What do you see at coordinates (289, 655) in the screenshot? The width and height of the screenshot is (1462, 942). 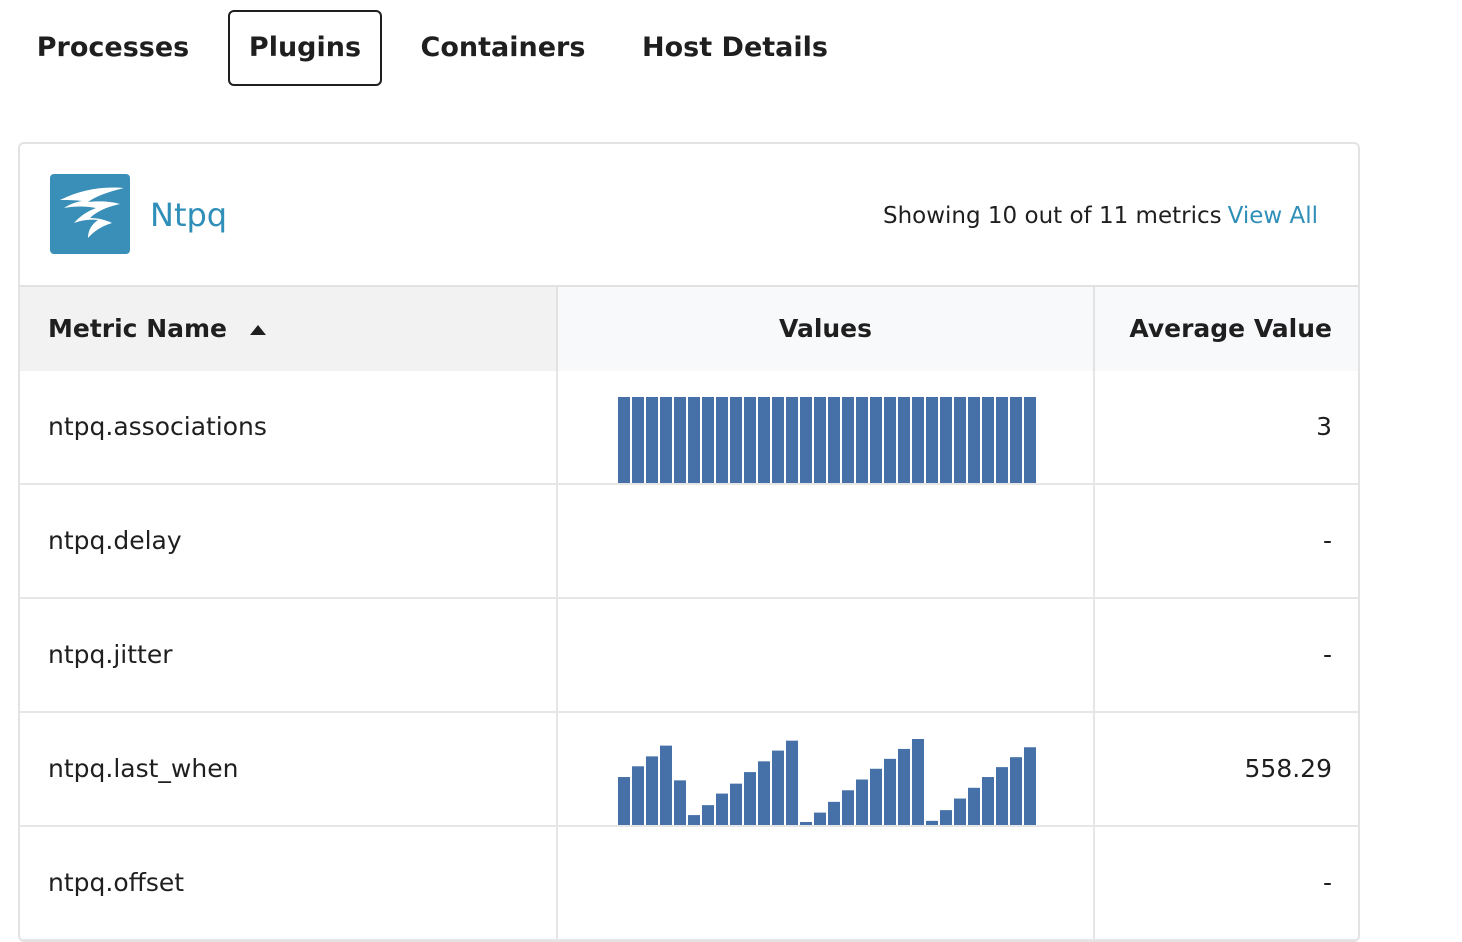 I see `metric-name: ntpq.jitter` at bounding box center [289, 655].